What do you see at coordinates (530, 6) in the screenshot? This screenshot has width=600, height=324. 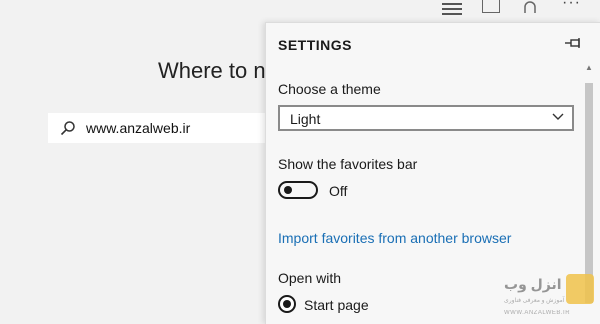 I see `share-icon` at bounding box center [530, 6].